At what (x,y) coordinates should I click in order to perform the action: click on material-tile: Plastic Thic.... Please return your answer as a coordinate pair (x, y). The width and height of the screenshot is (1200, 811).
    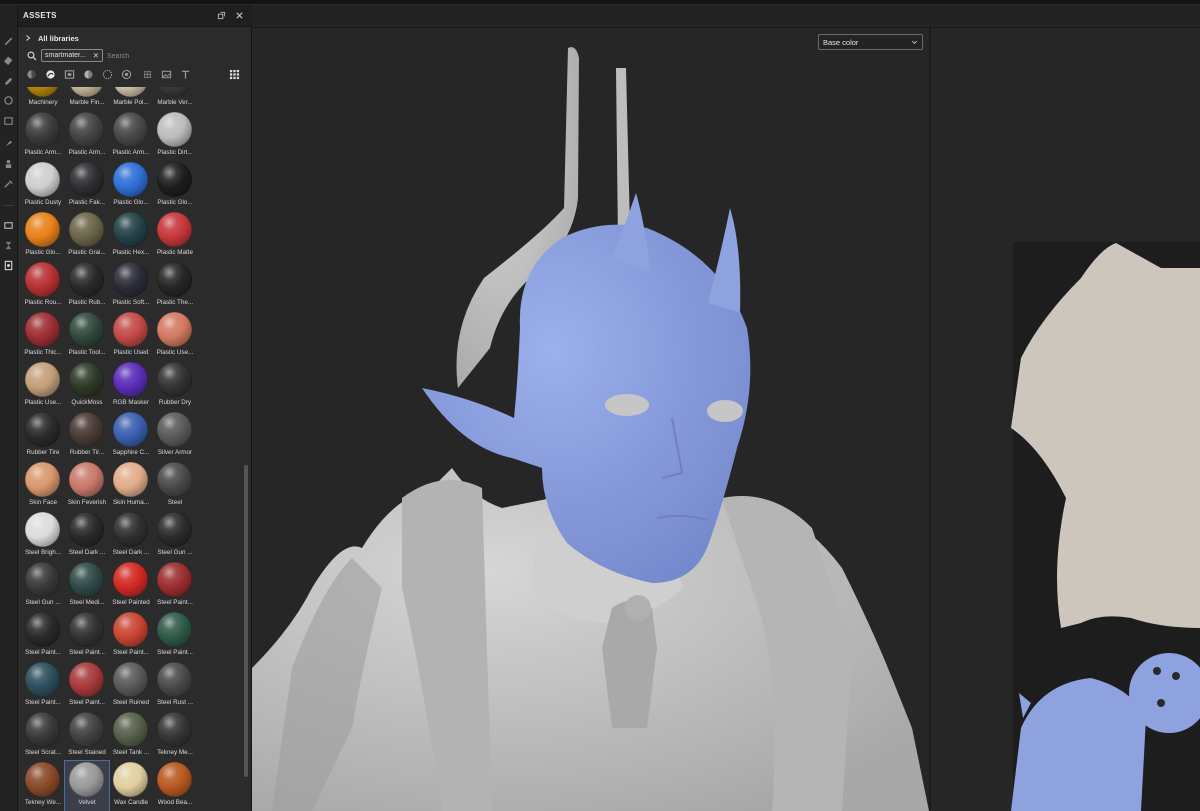
    Looking at the image, I should click on (43, 336).